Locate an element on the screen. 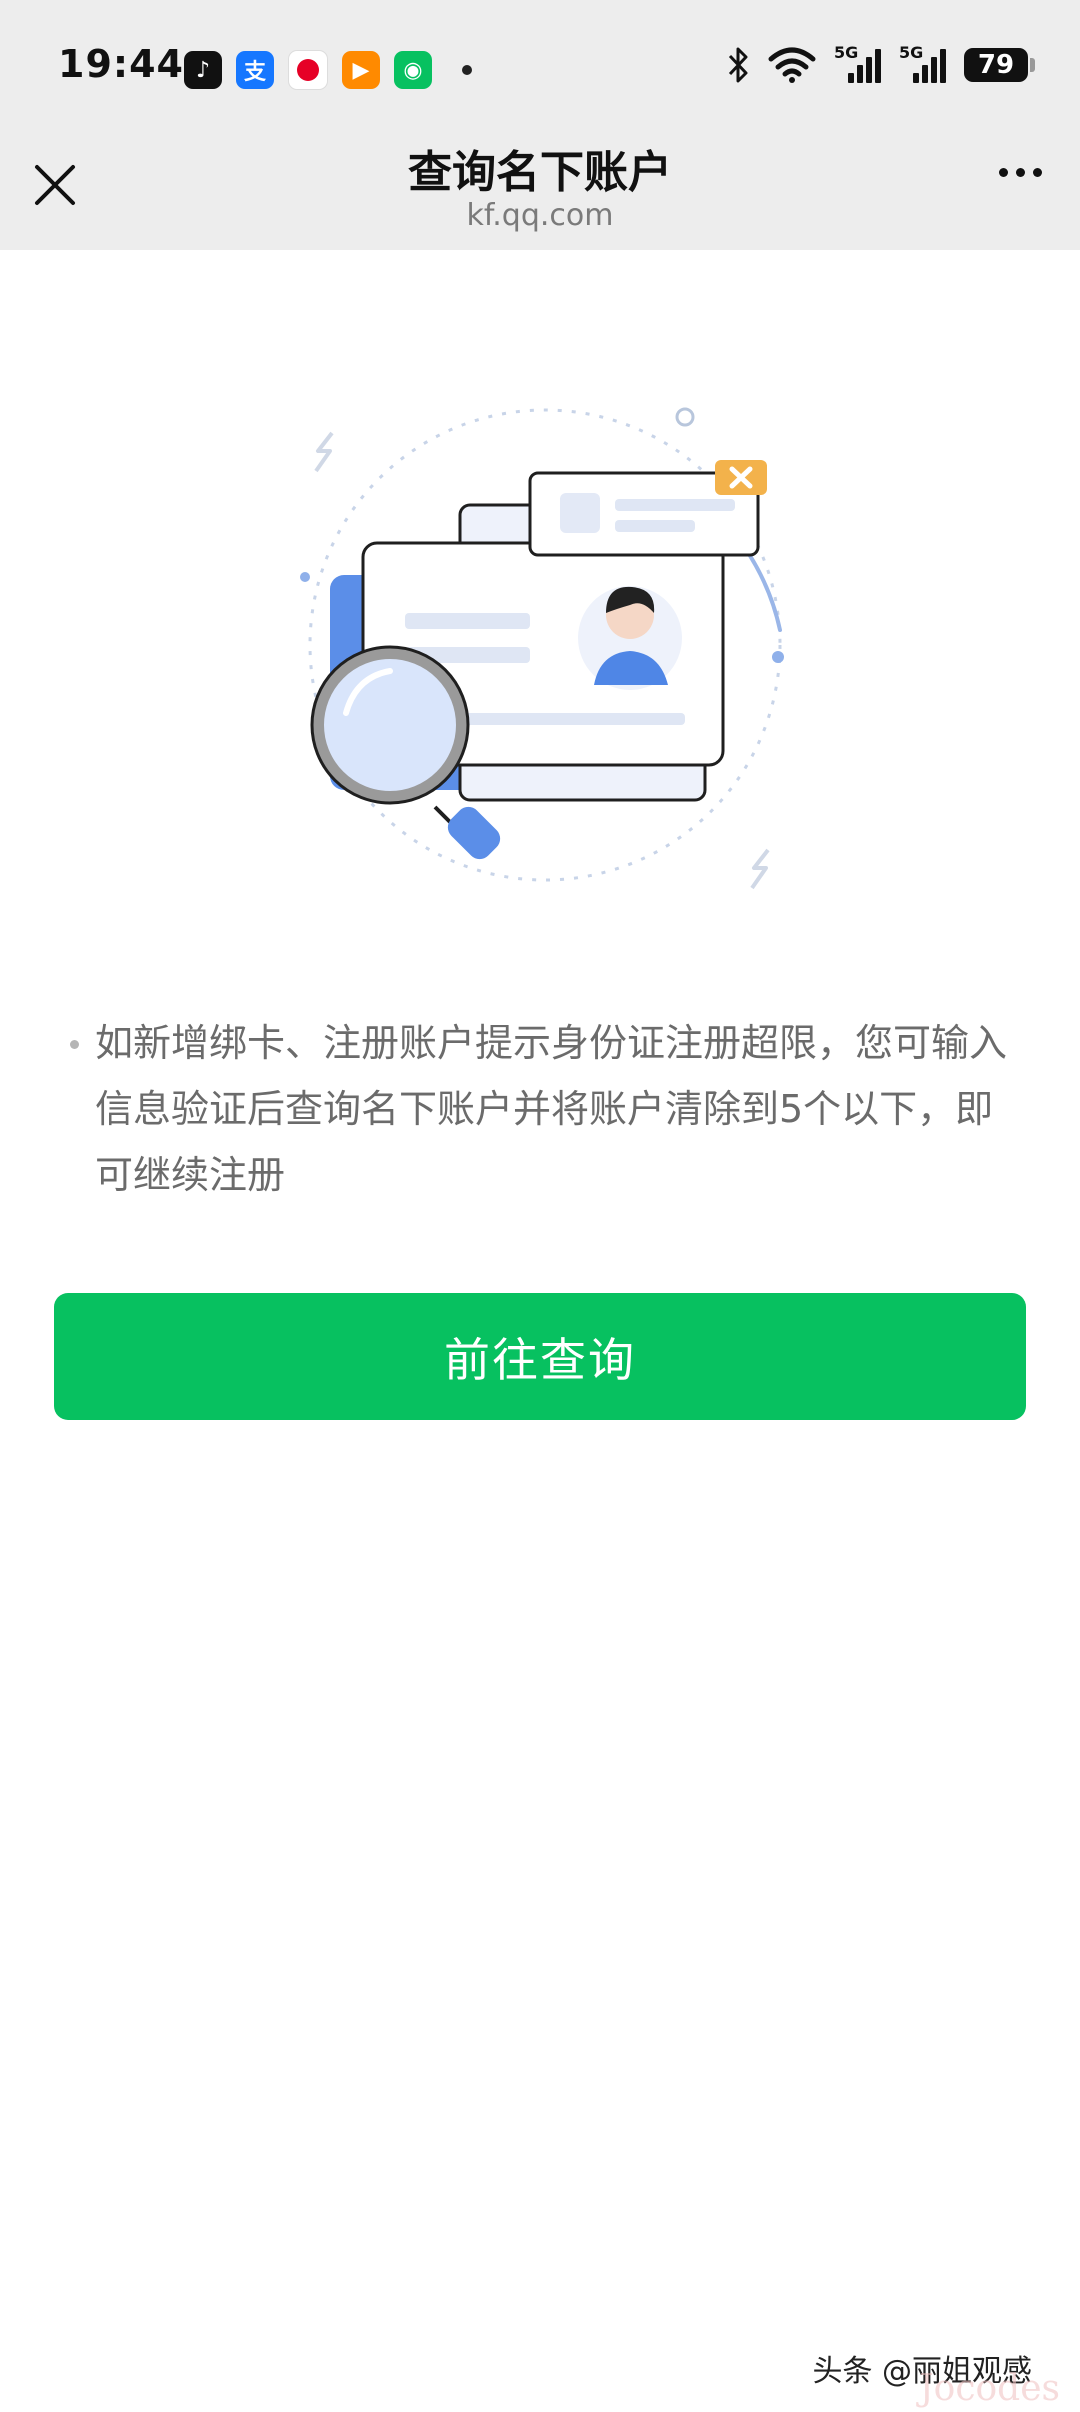 This screenshot has height=2412, width=1080. go-query-button: 前往查询 is located at coordinates (540, 1356).